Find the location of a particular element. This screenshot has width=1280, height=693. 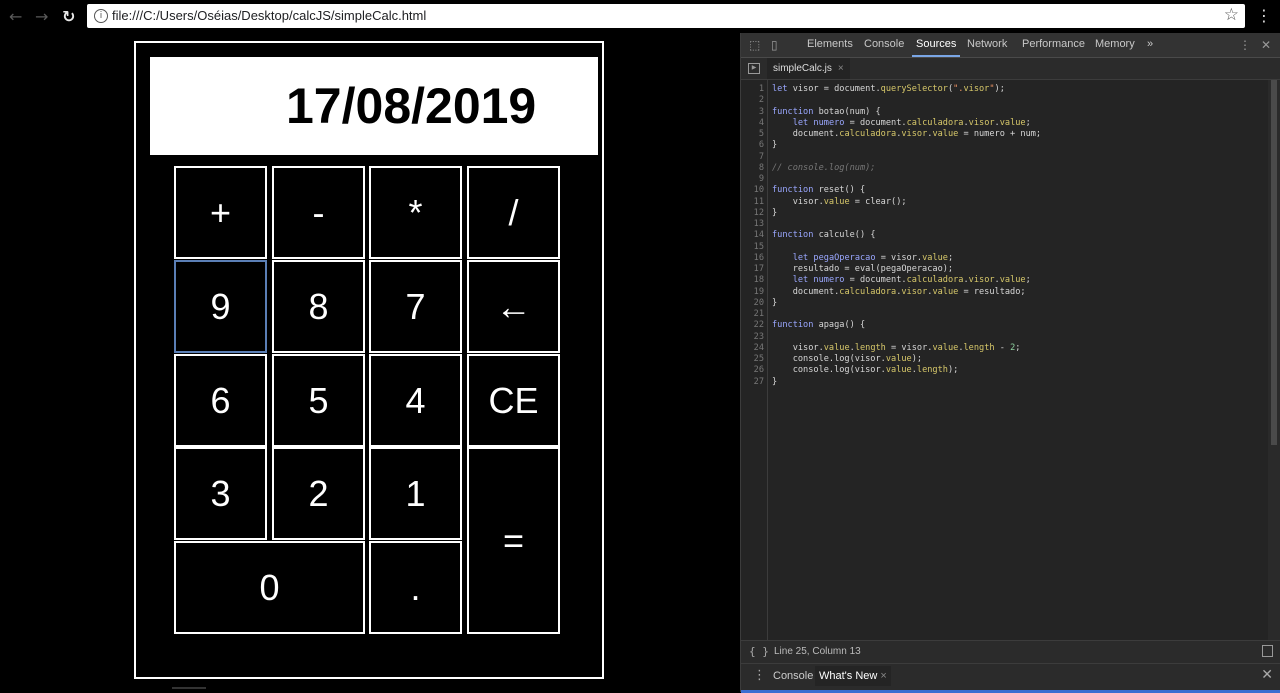

key-decimal: . is located at coordinates (415, 587).